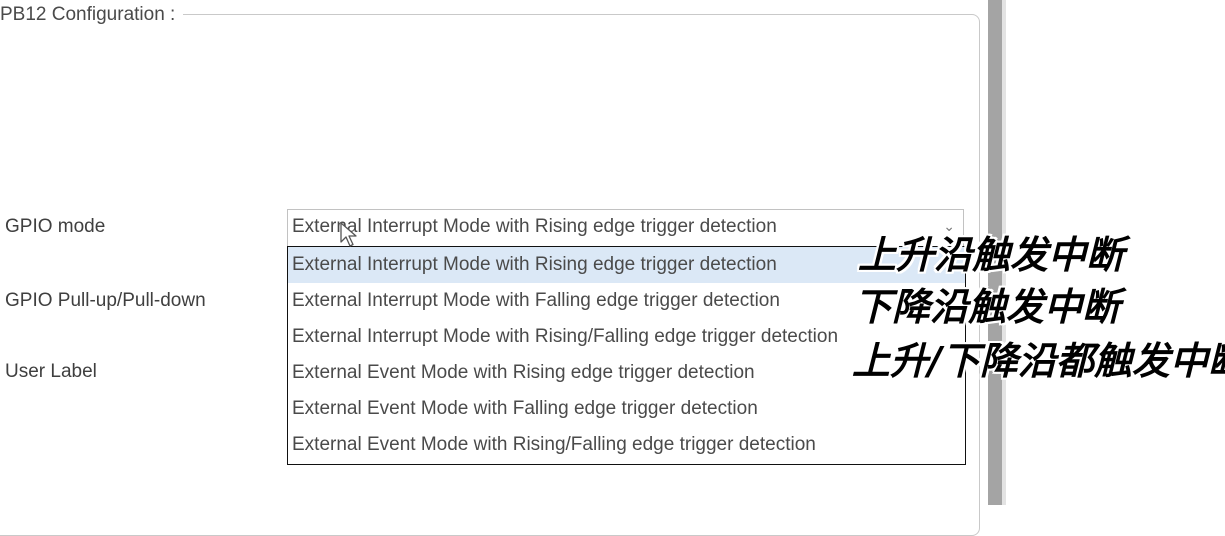  What do you see at coordinates (51, 371) in the screenshot?
I see `user-label-label: User Label` at bounding box center [51, 371].